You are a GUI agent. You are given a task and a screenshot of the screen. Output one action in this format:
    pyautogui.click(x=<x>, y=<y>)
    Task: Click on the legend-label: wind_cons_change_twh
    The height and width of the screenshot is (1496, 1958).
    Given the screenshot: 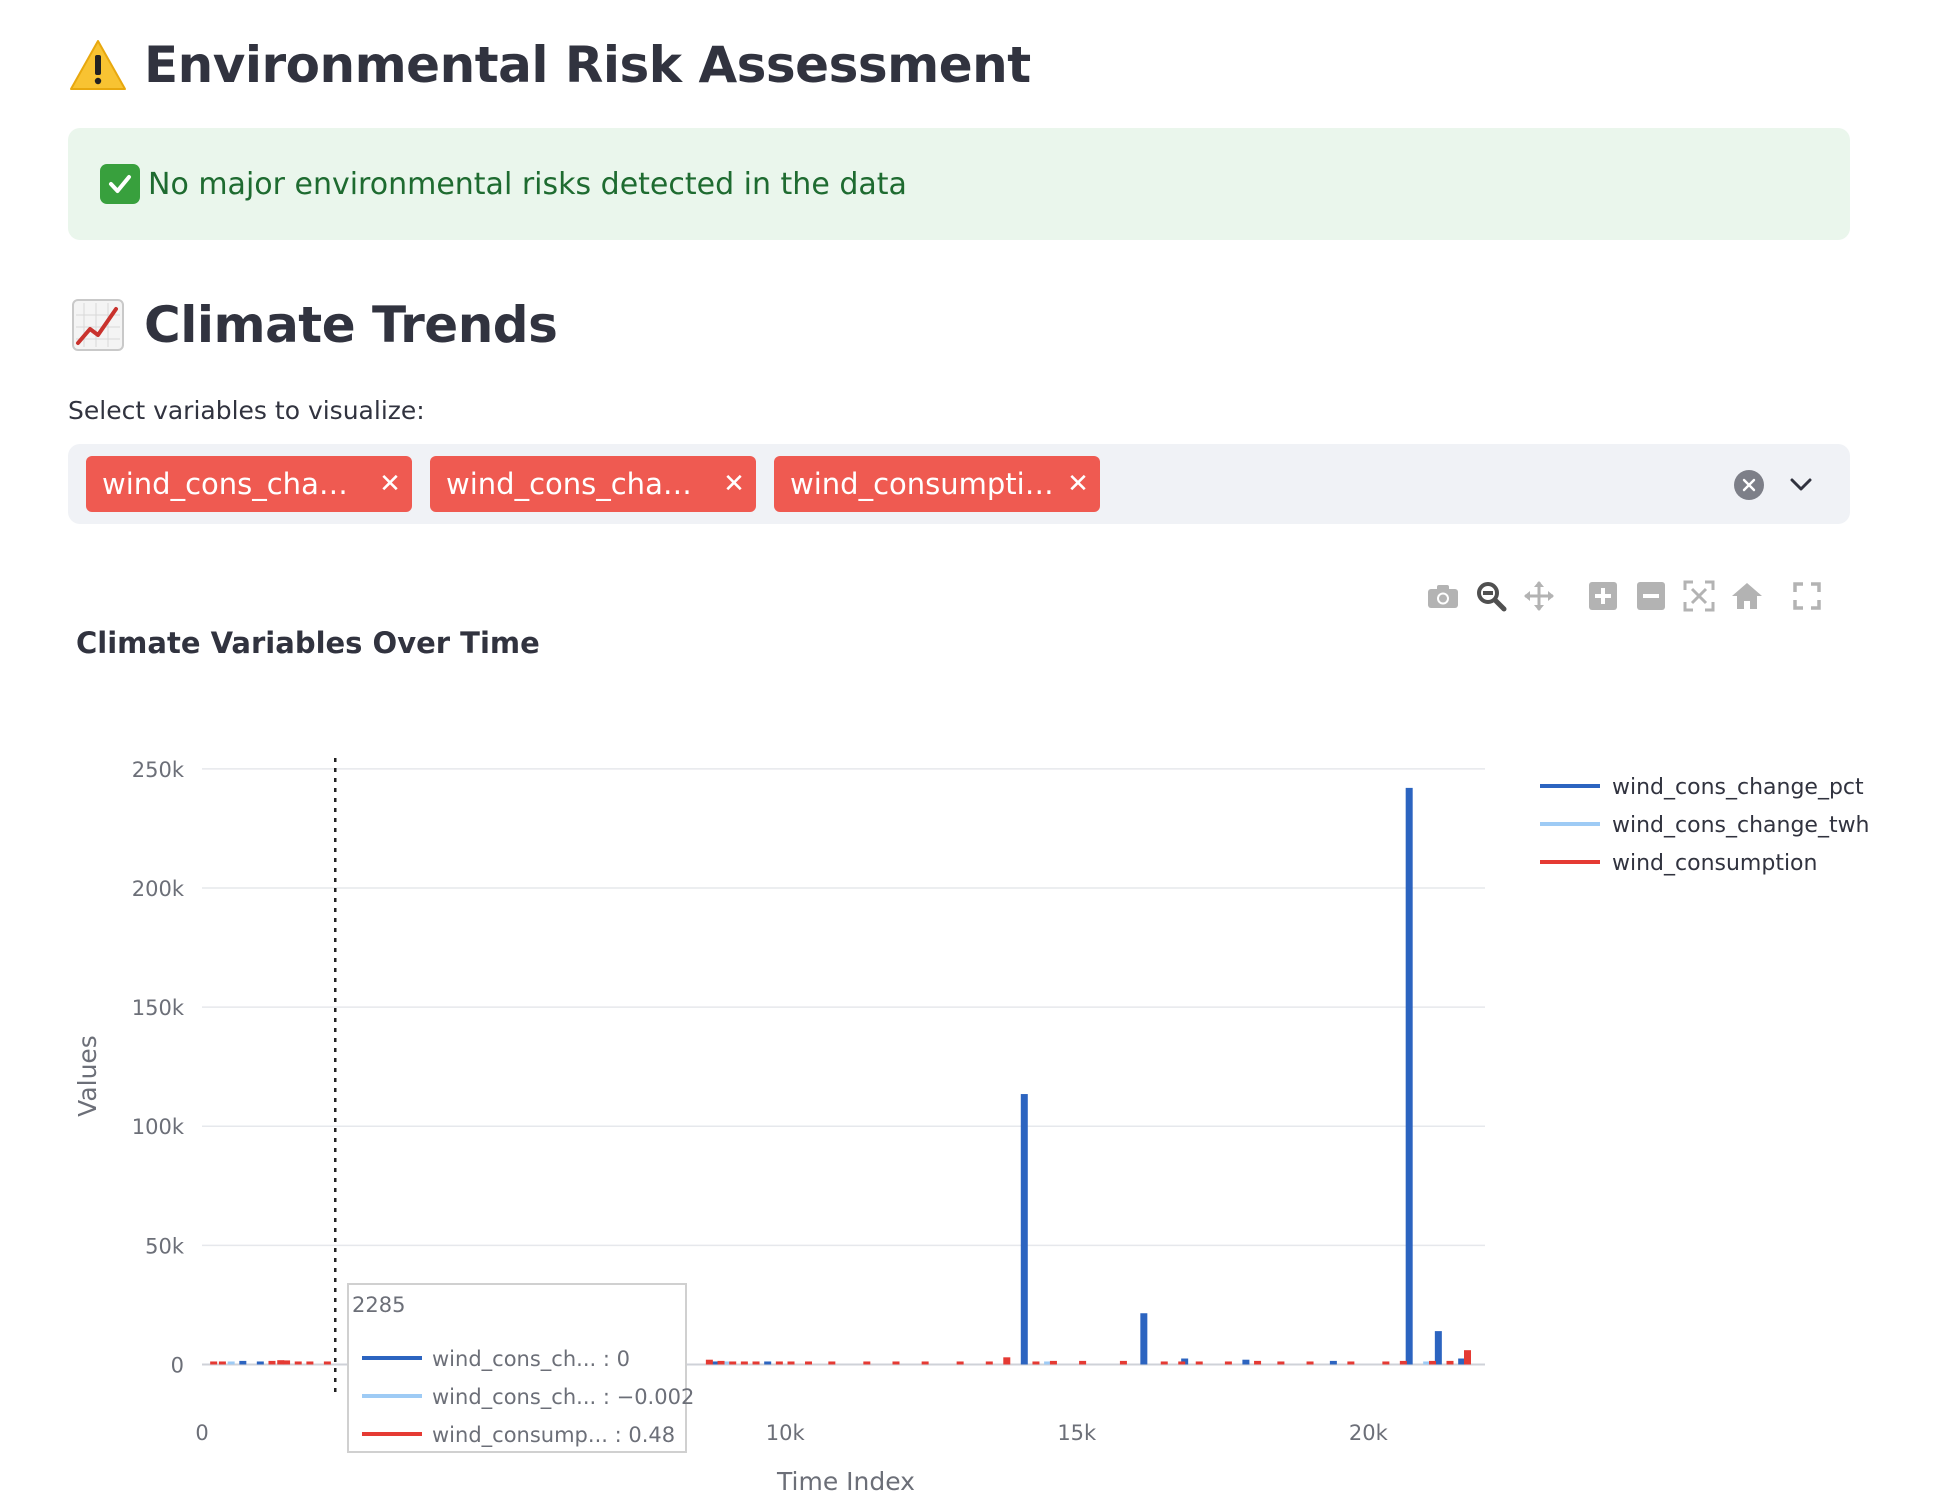 What is the action you would take?
    pyautogui.click(x=1741, y=825)
    